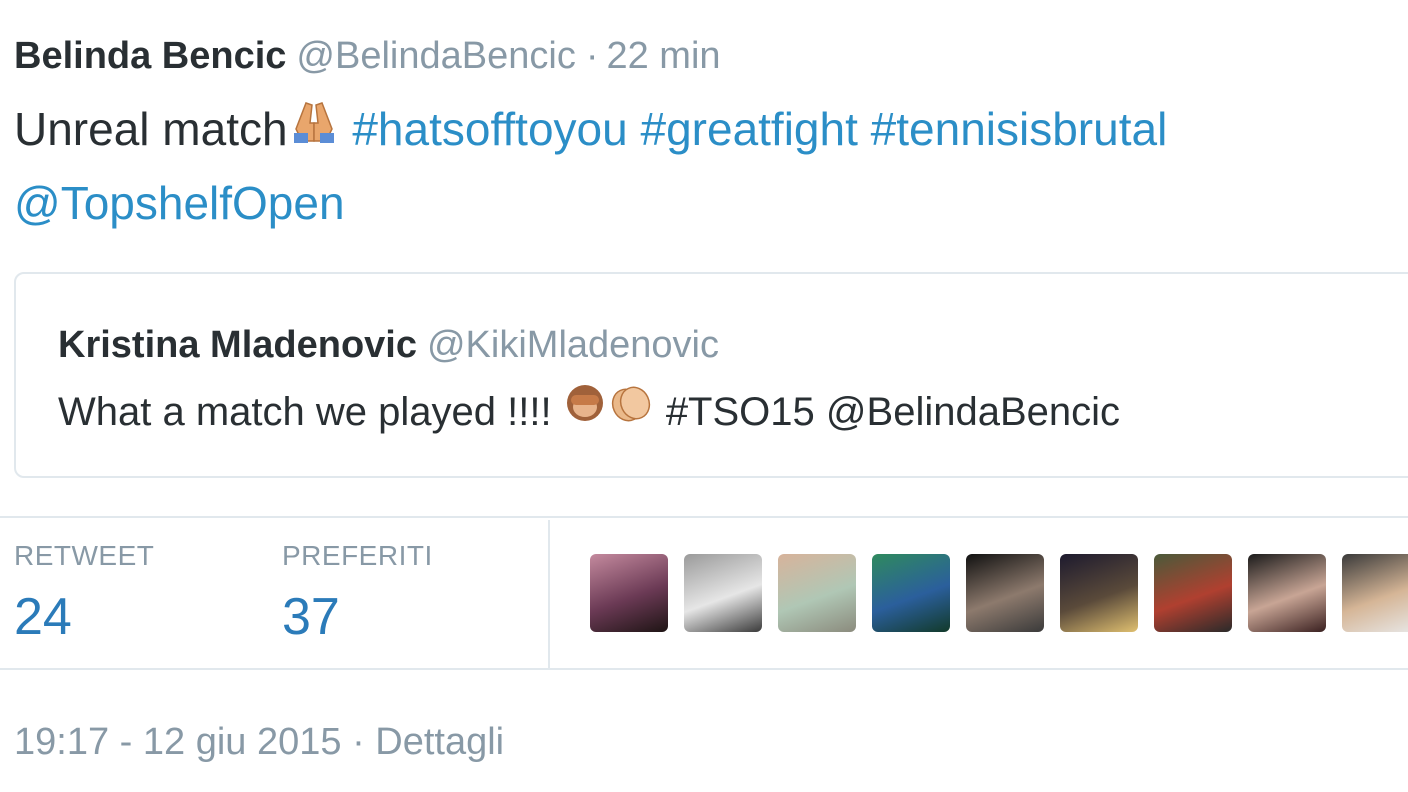 This screenshot has height=792, width=1408. I want to click on retweet-count: 24, so click(43, 617).